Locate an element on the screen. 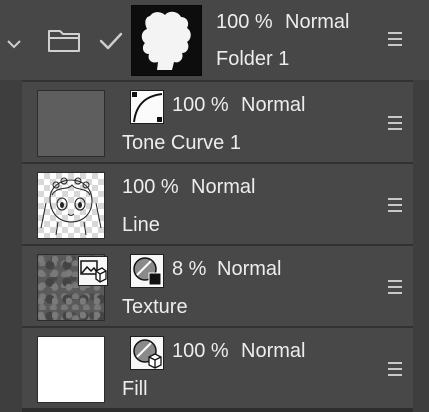  layer-name: Tone Curve 1 is located at coordinates (181, 143).